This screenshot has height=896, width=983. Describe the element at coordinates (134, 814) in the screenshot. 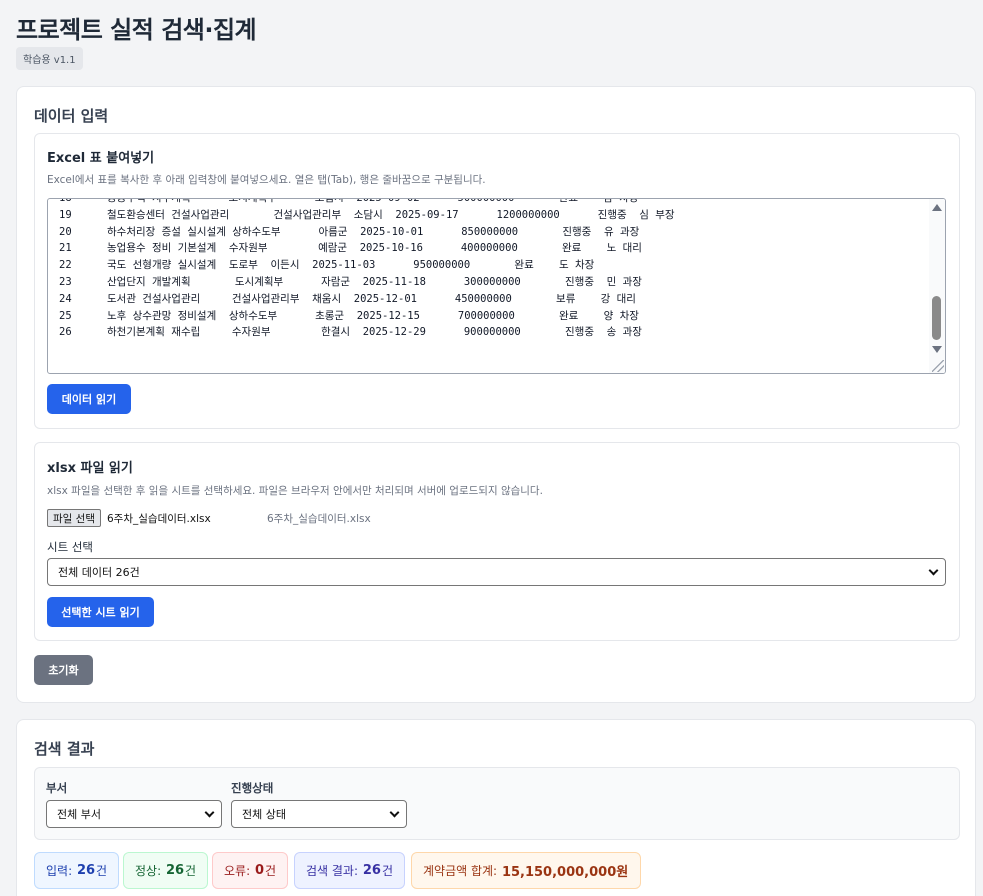

I see `department-select: 전체 부서` at that location.